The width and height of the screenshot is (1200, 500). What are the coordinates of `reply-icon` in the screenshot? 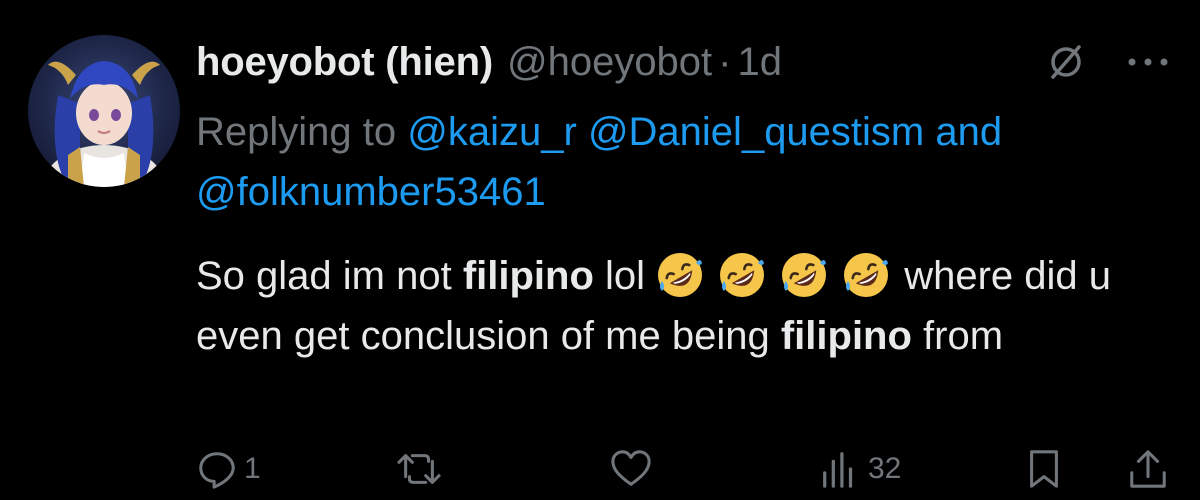 It's located at (217, 470).